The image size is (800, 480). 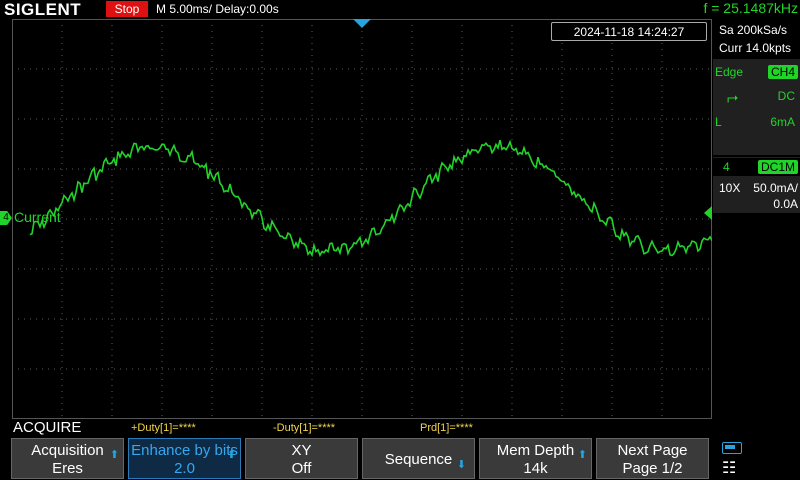 I want to click on network-icon: ☷, so click(x=729, y=468).